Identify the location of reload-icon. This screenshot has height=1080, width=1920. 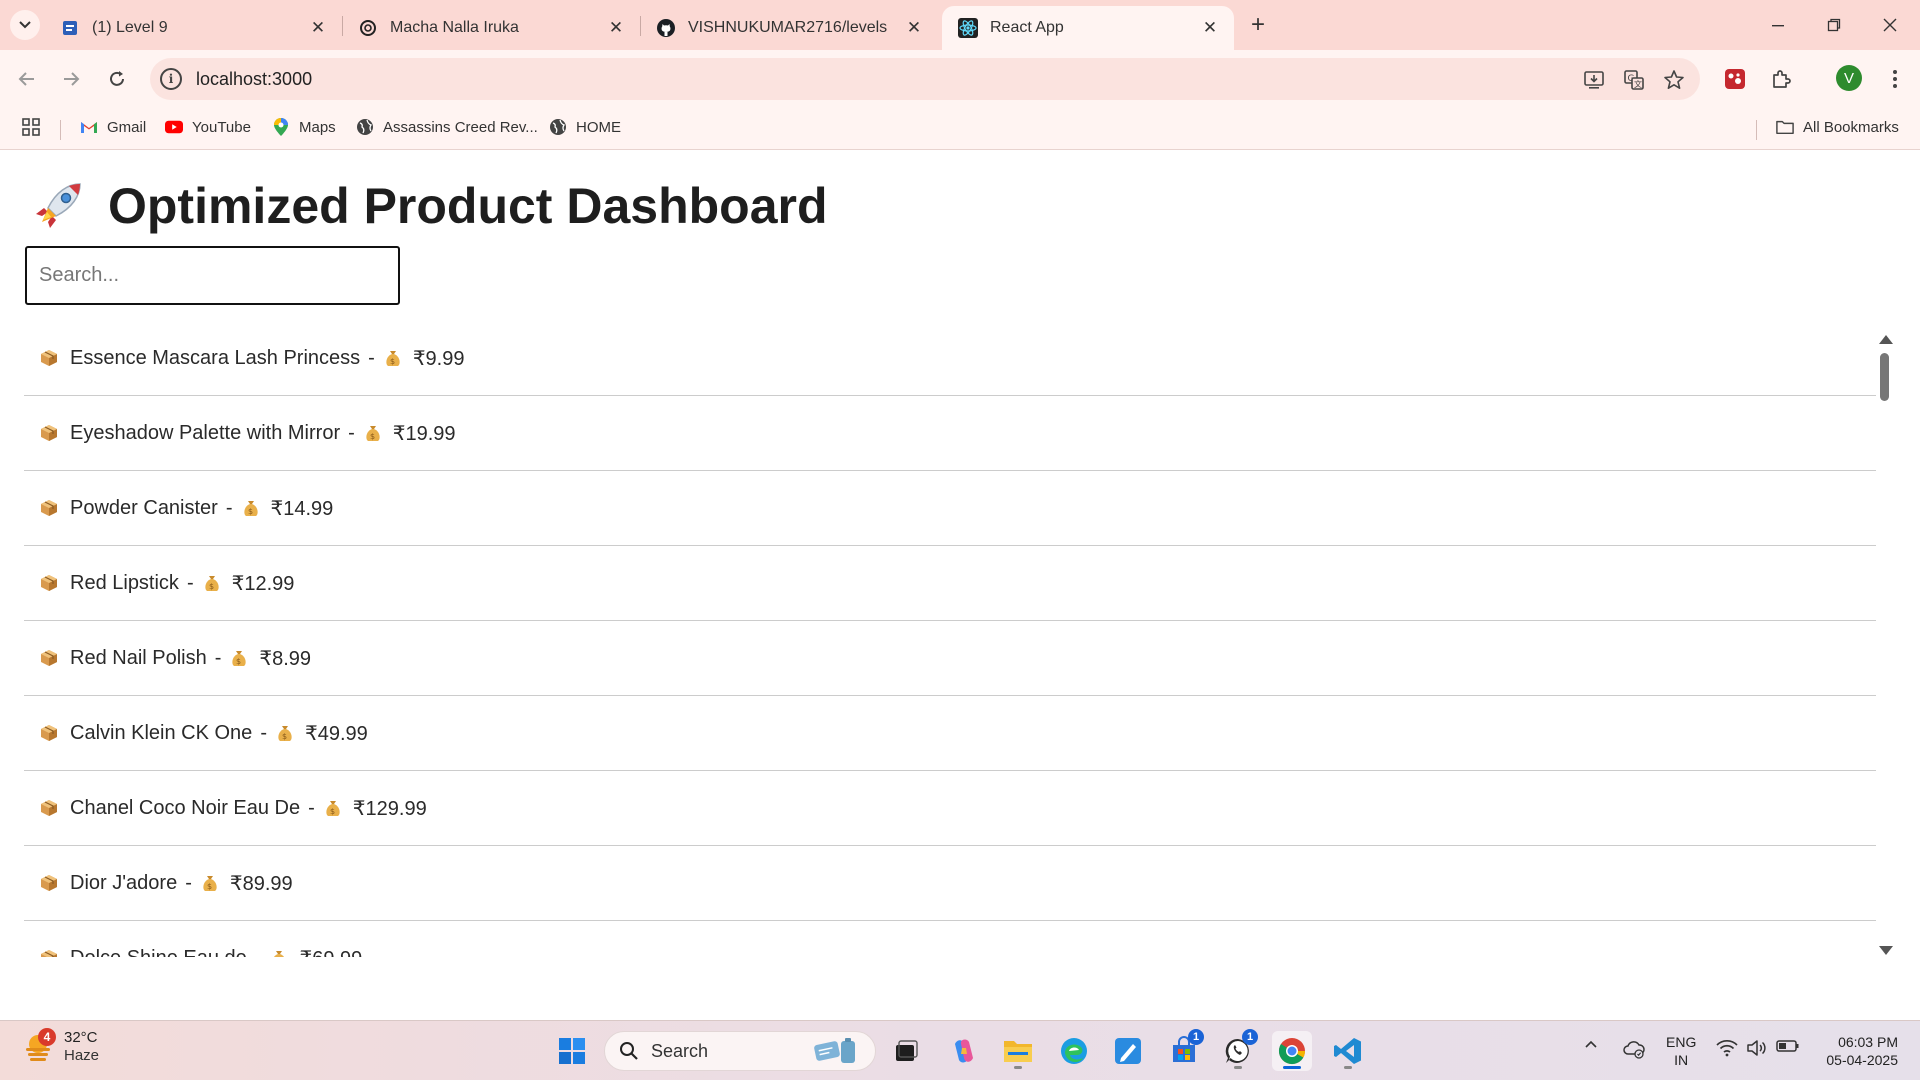
(117, 78).